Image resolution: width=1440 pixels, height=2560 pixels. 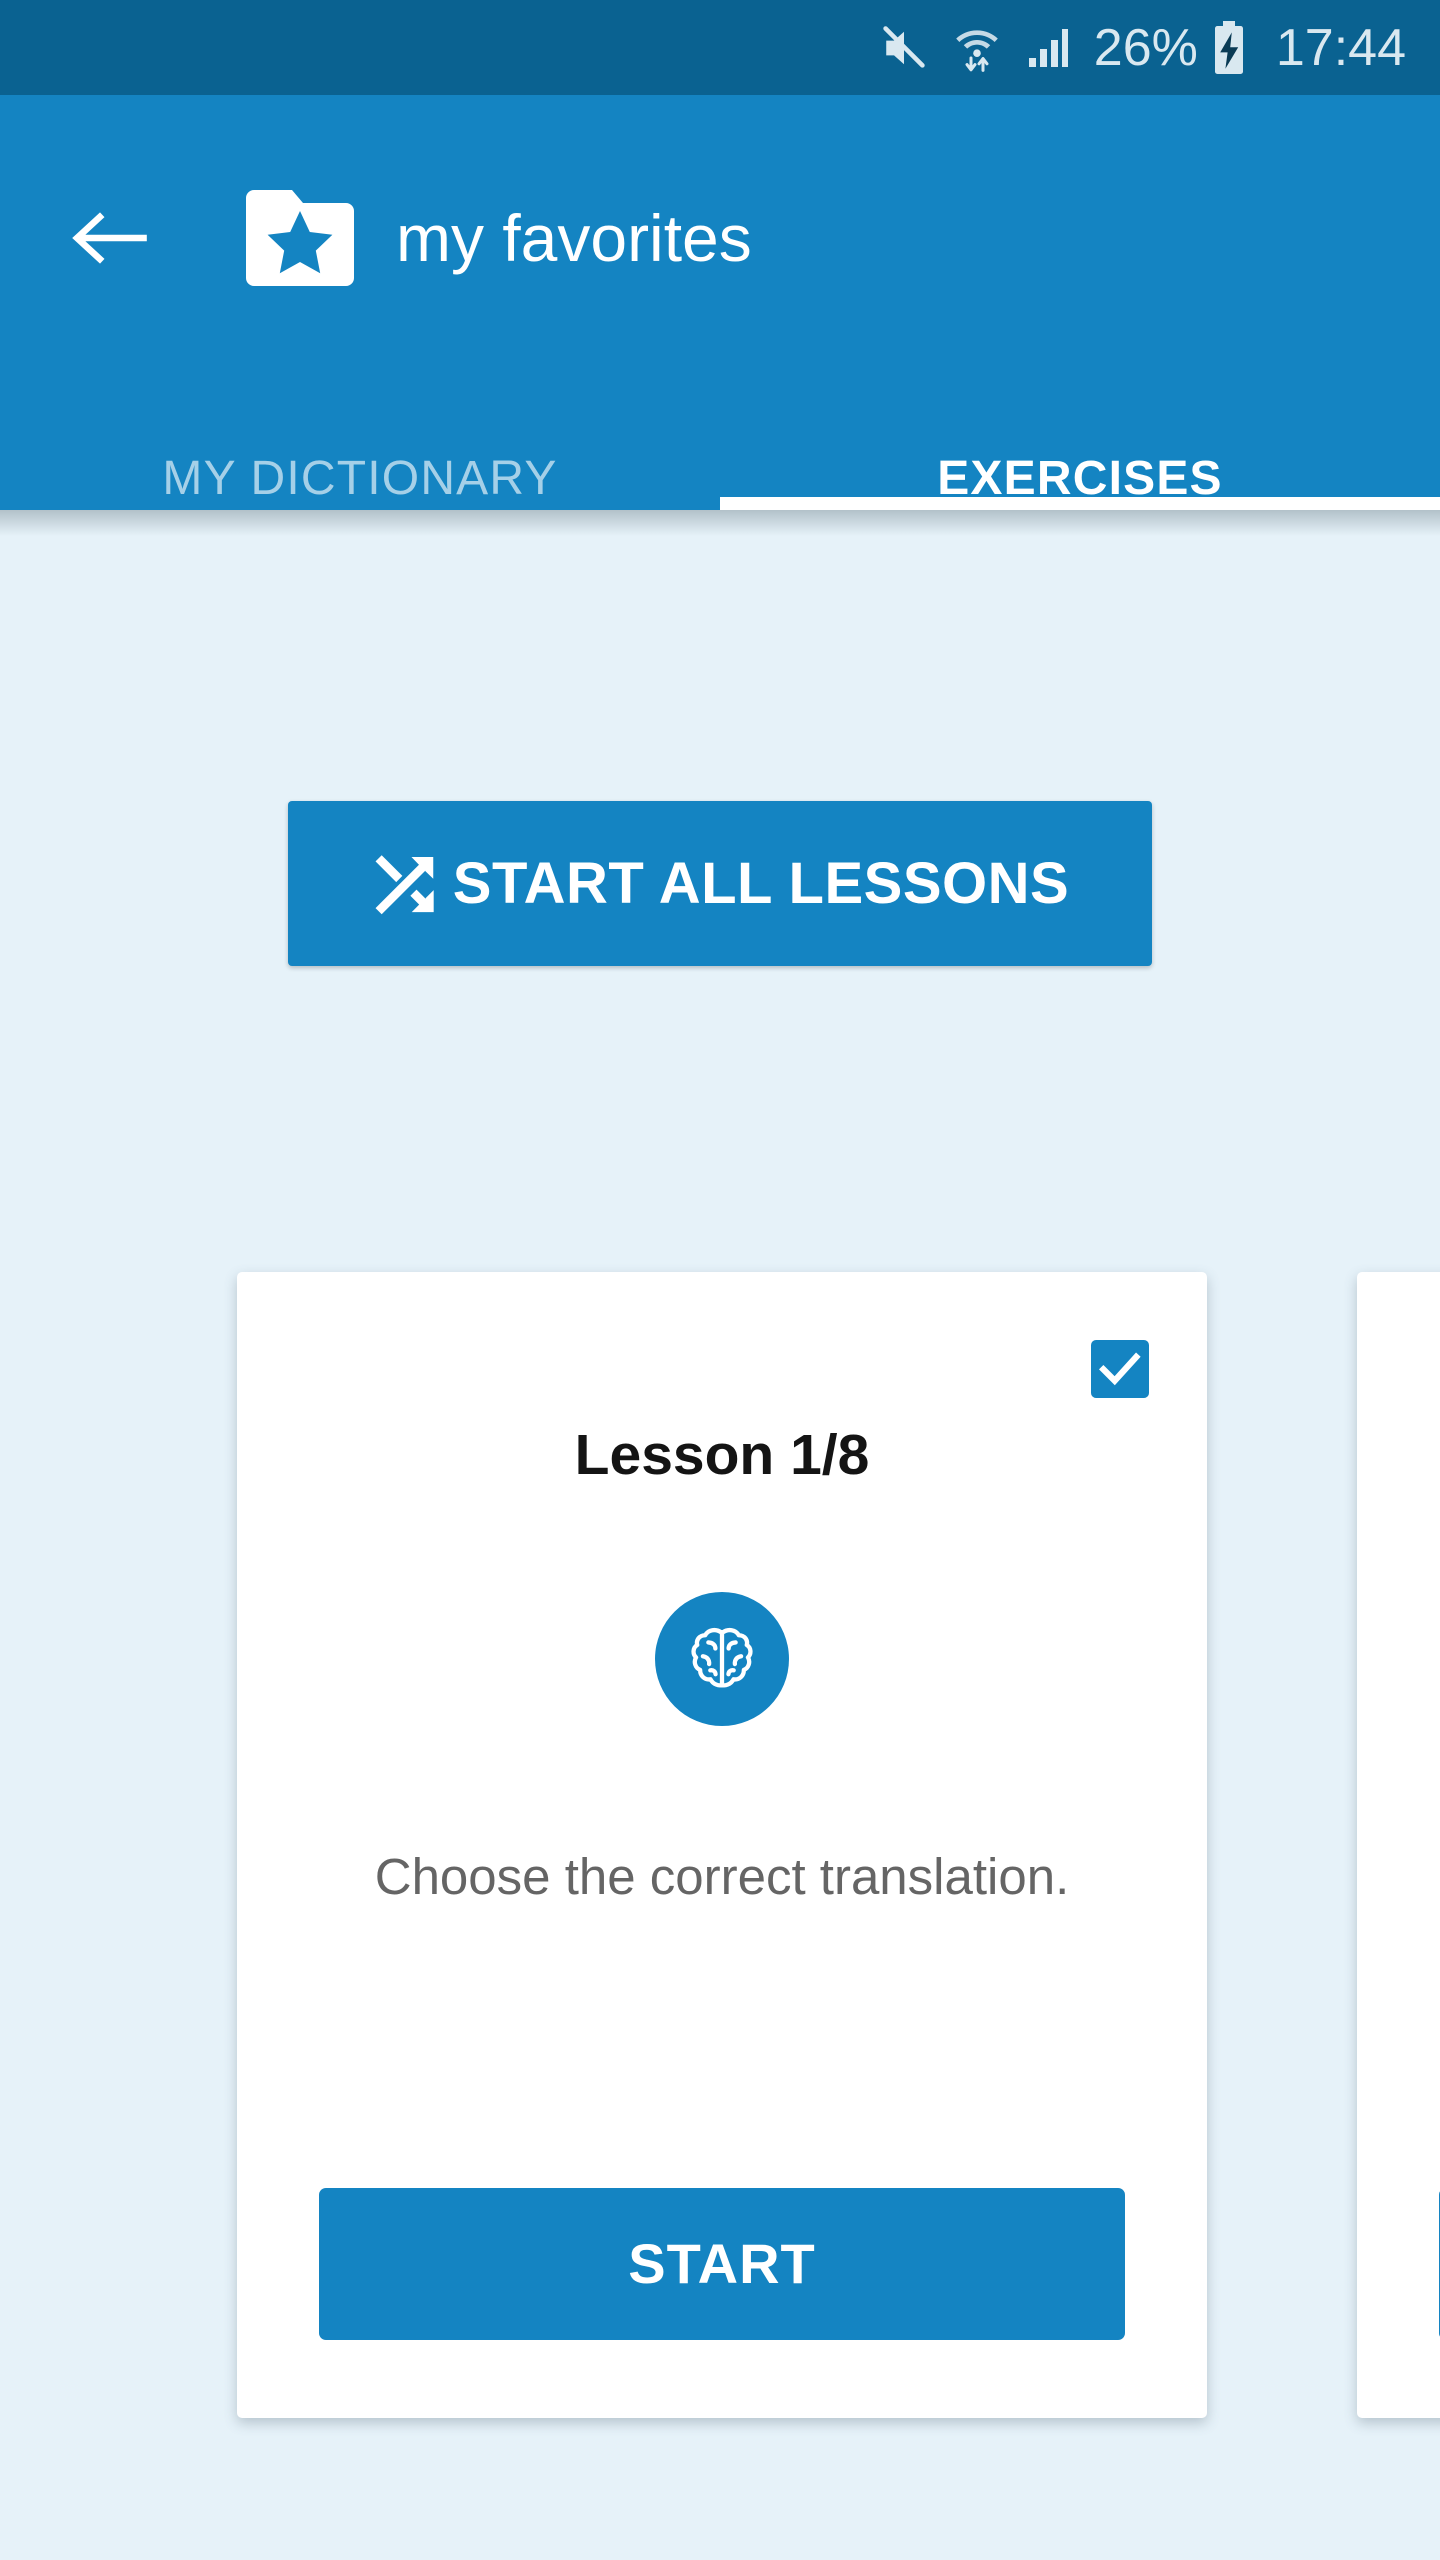 What do you see at coordinates (408, 884) in the screenshot?
I see `shuffle-icon` at bounding box center [408, 884].